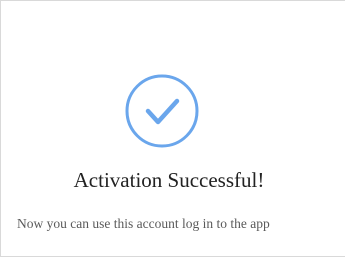  What do you see at coordinates (162, 111) in the screenshot?
I see `check-circle-icon` at bounding box center [162, 111].